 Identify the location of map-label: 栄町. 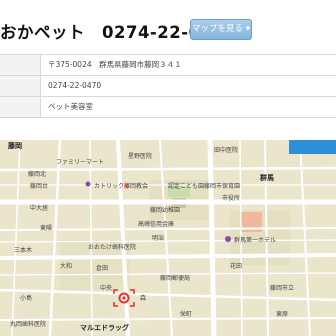
(186, 314).